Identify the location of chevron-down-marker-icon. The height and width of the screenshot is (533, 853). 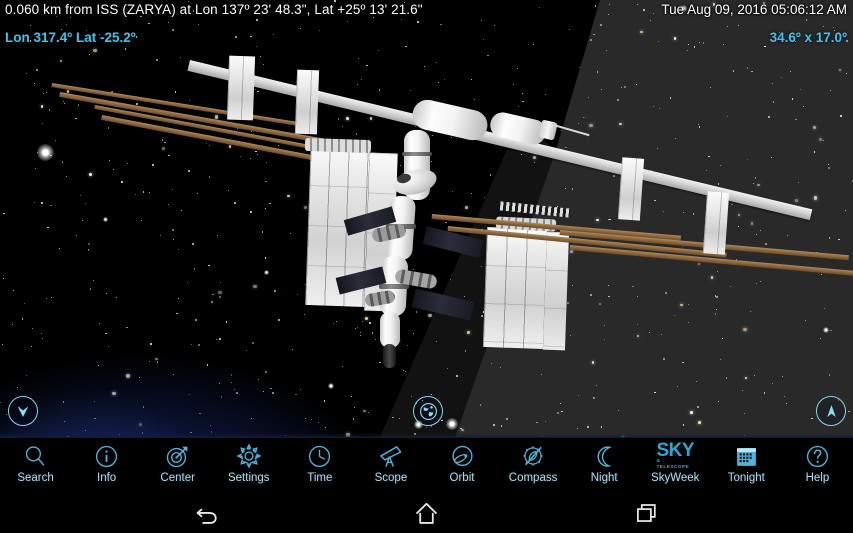
(23, 411).